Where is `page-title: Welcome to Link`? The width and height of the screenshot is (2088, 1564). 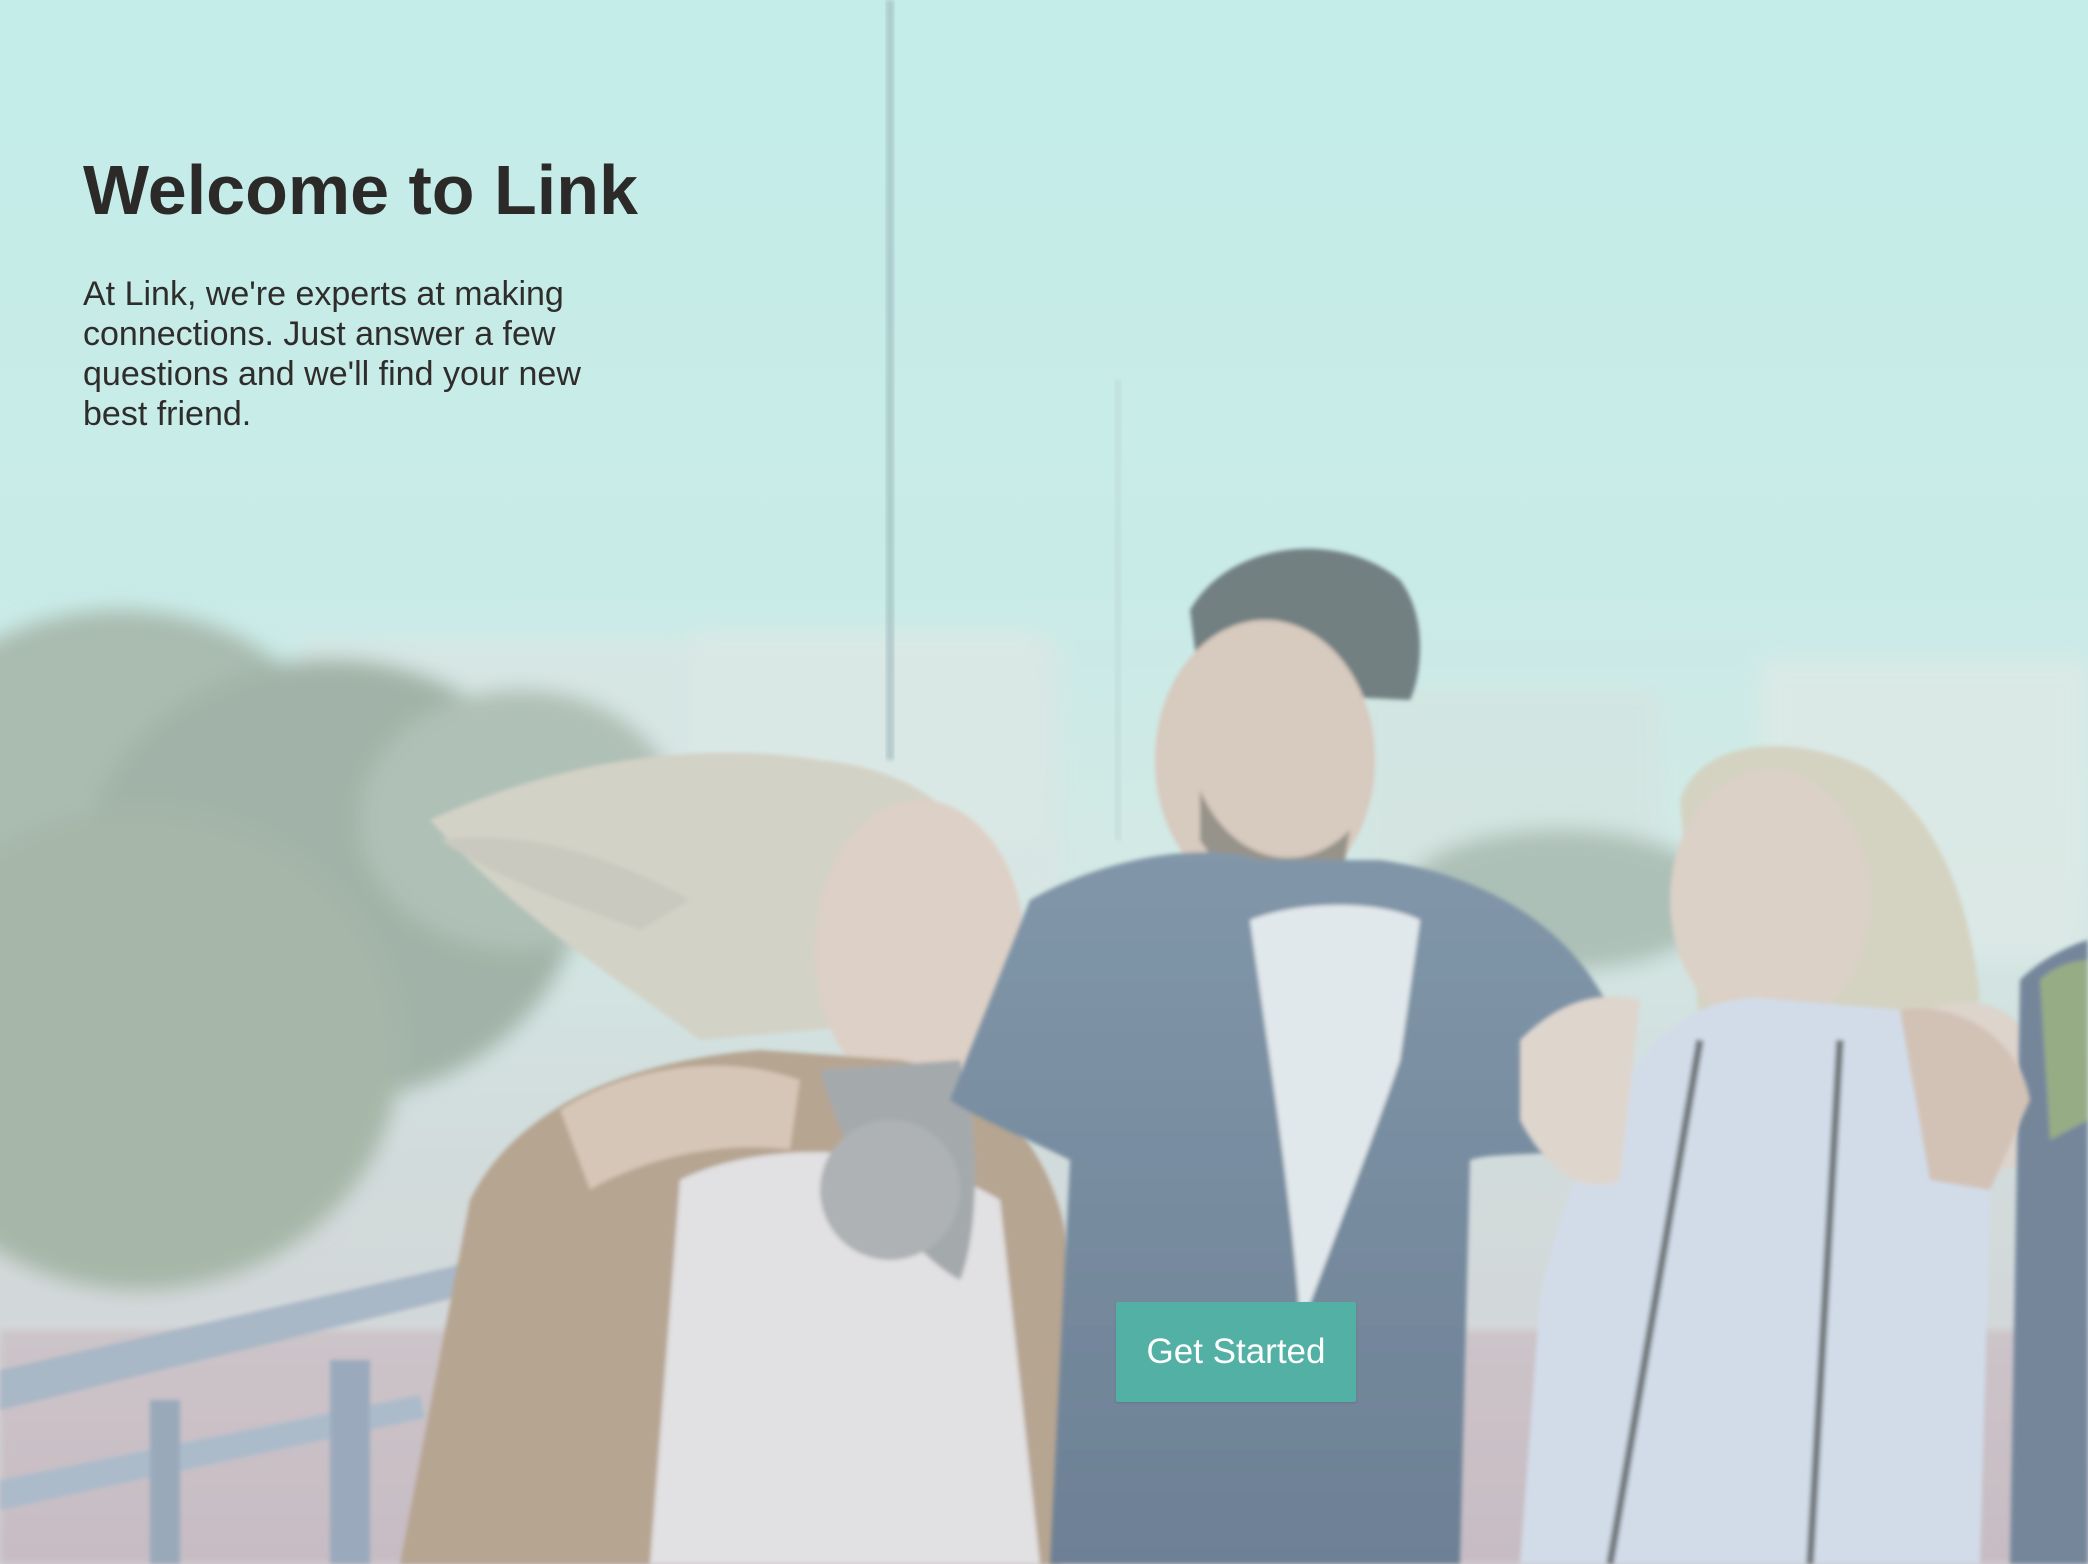 page-title: Welcome to Link is located at coordinates (360, 190).